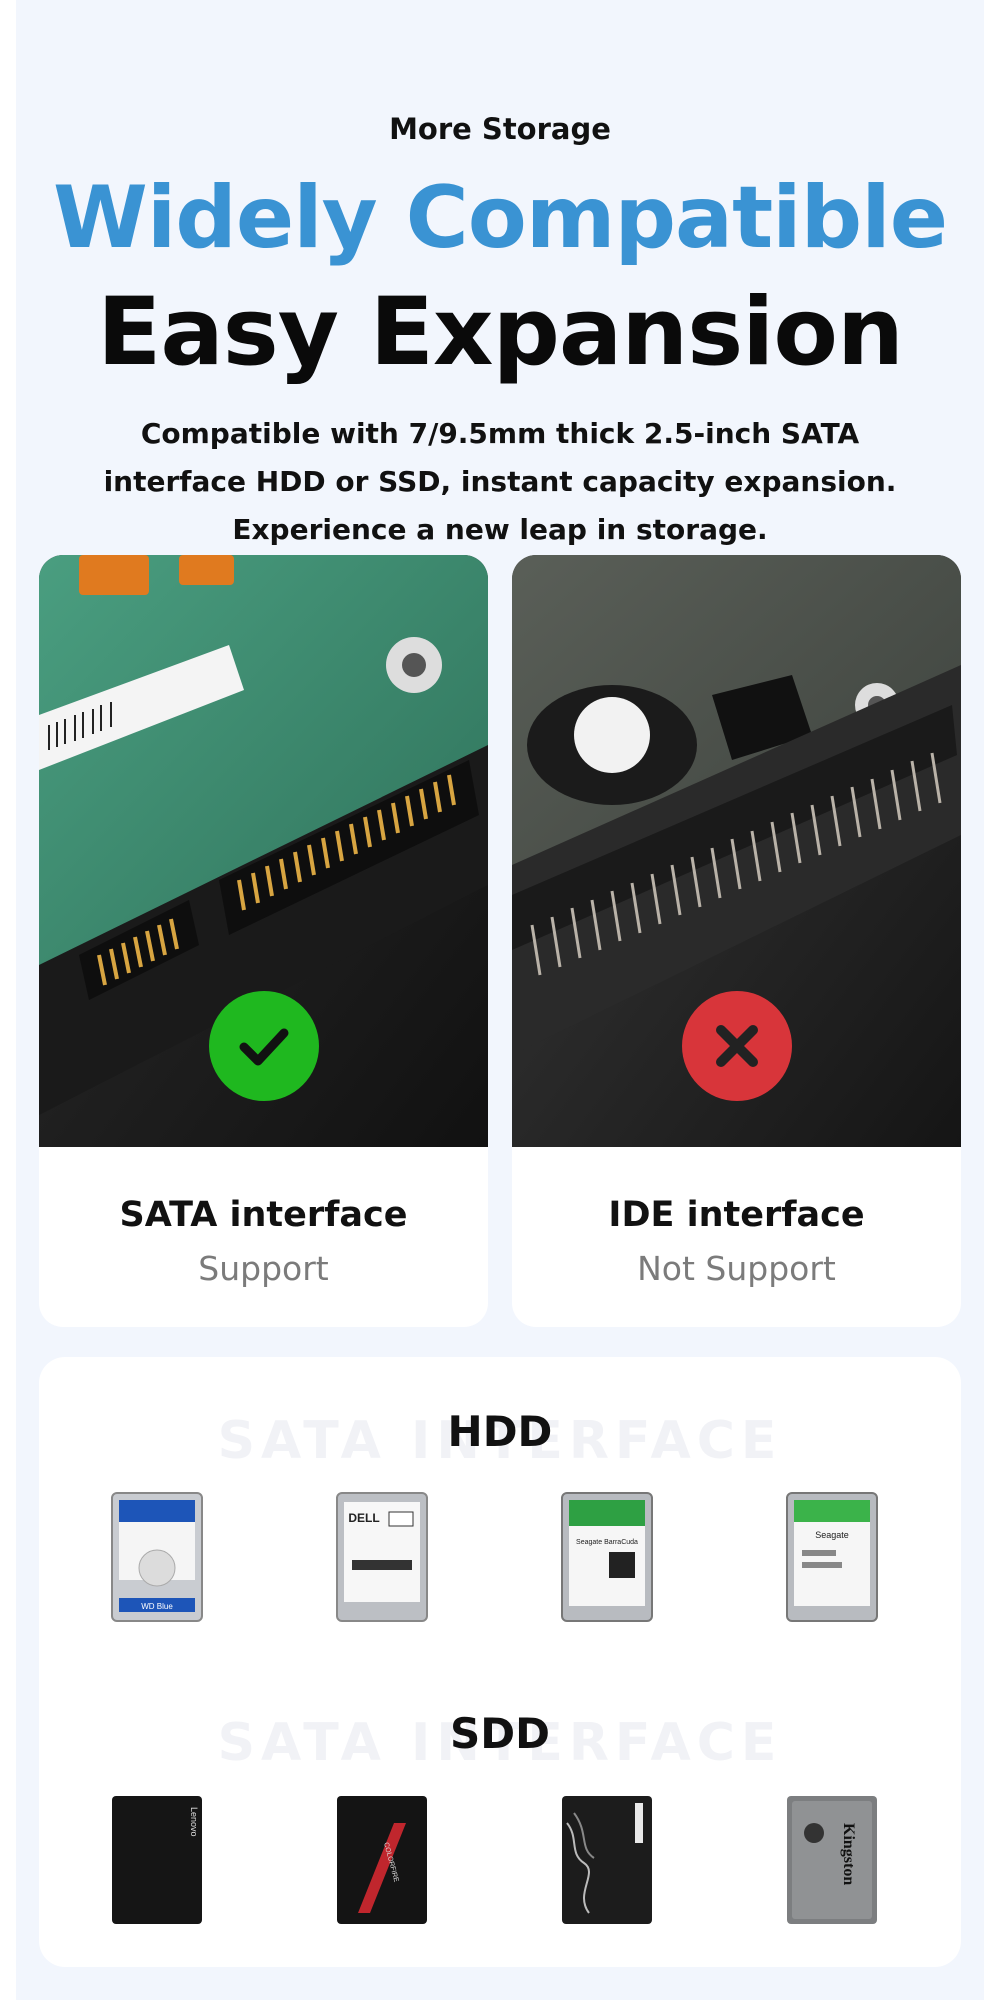 The width and height of the screenshot is (1000, 2000). Describe the element at coordinates (500, 1431) in the screenshot. I see `section-title-hdd: HDD` at that location.